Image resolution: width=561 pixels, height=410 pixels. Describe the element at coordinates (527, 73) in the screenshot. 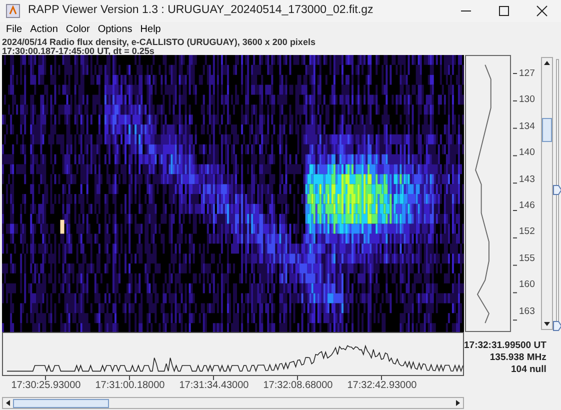

I see `frequency-label: 127` at that location.